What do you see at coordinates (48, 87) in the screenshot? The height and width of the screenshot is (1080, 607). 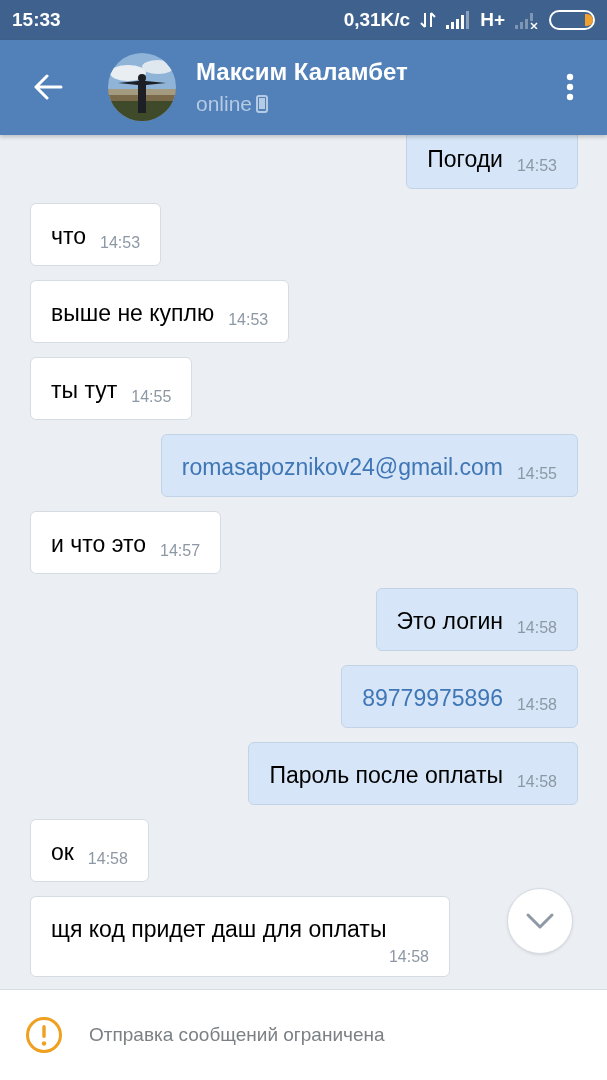 I see `back-arrow-icon` at bounding box center [48, 87].